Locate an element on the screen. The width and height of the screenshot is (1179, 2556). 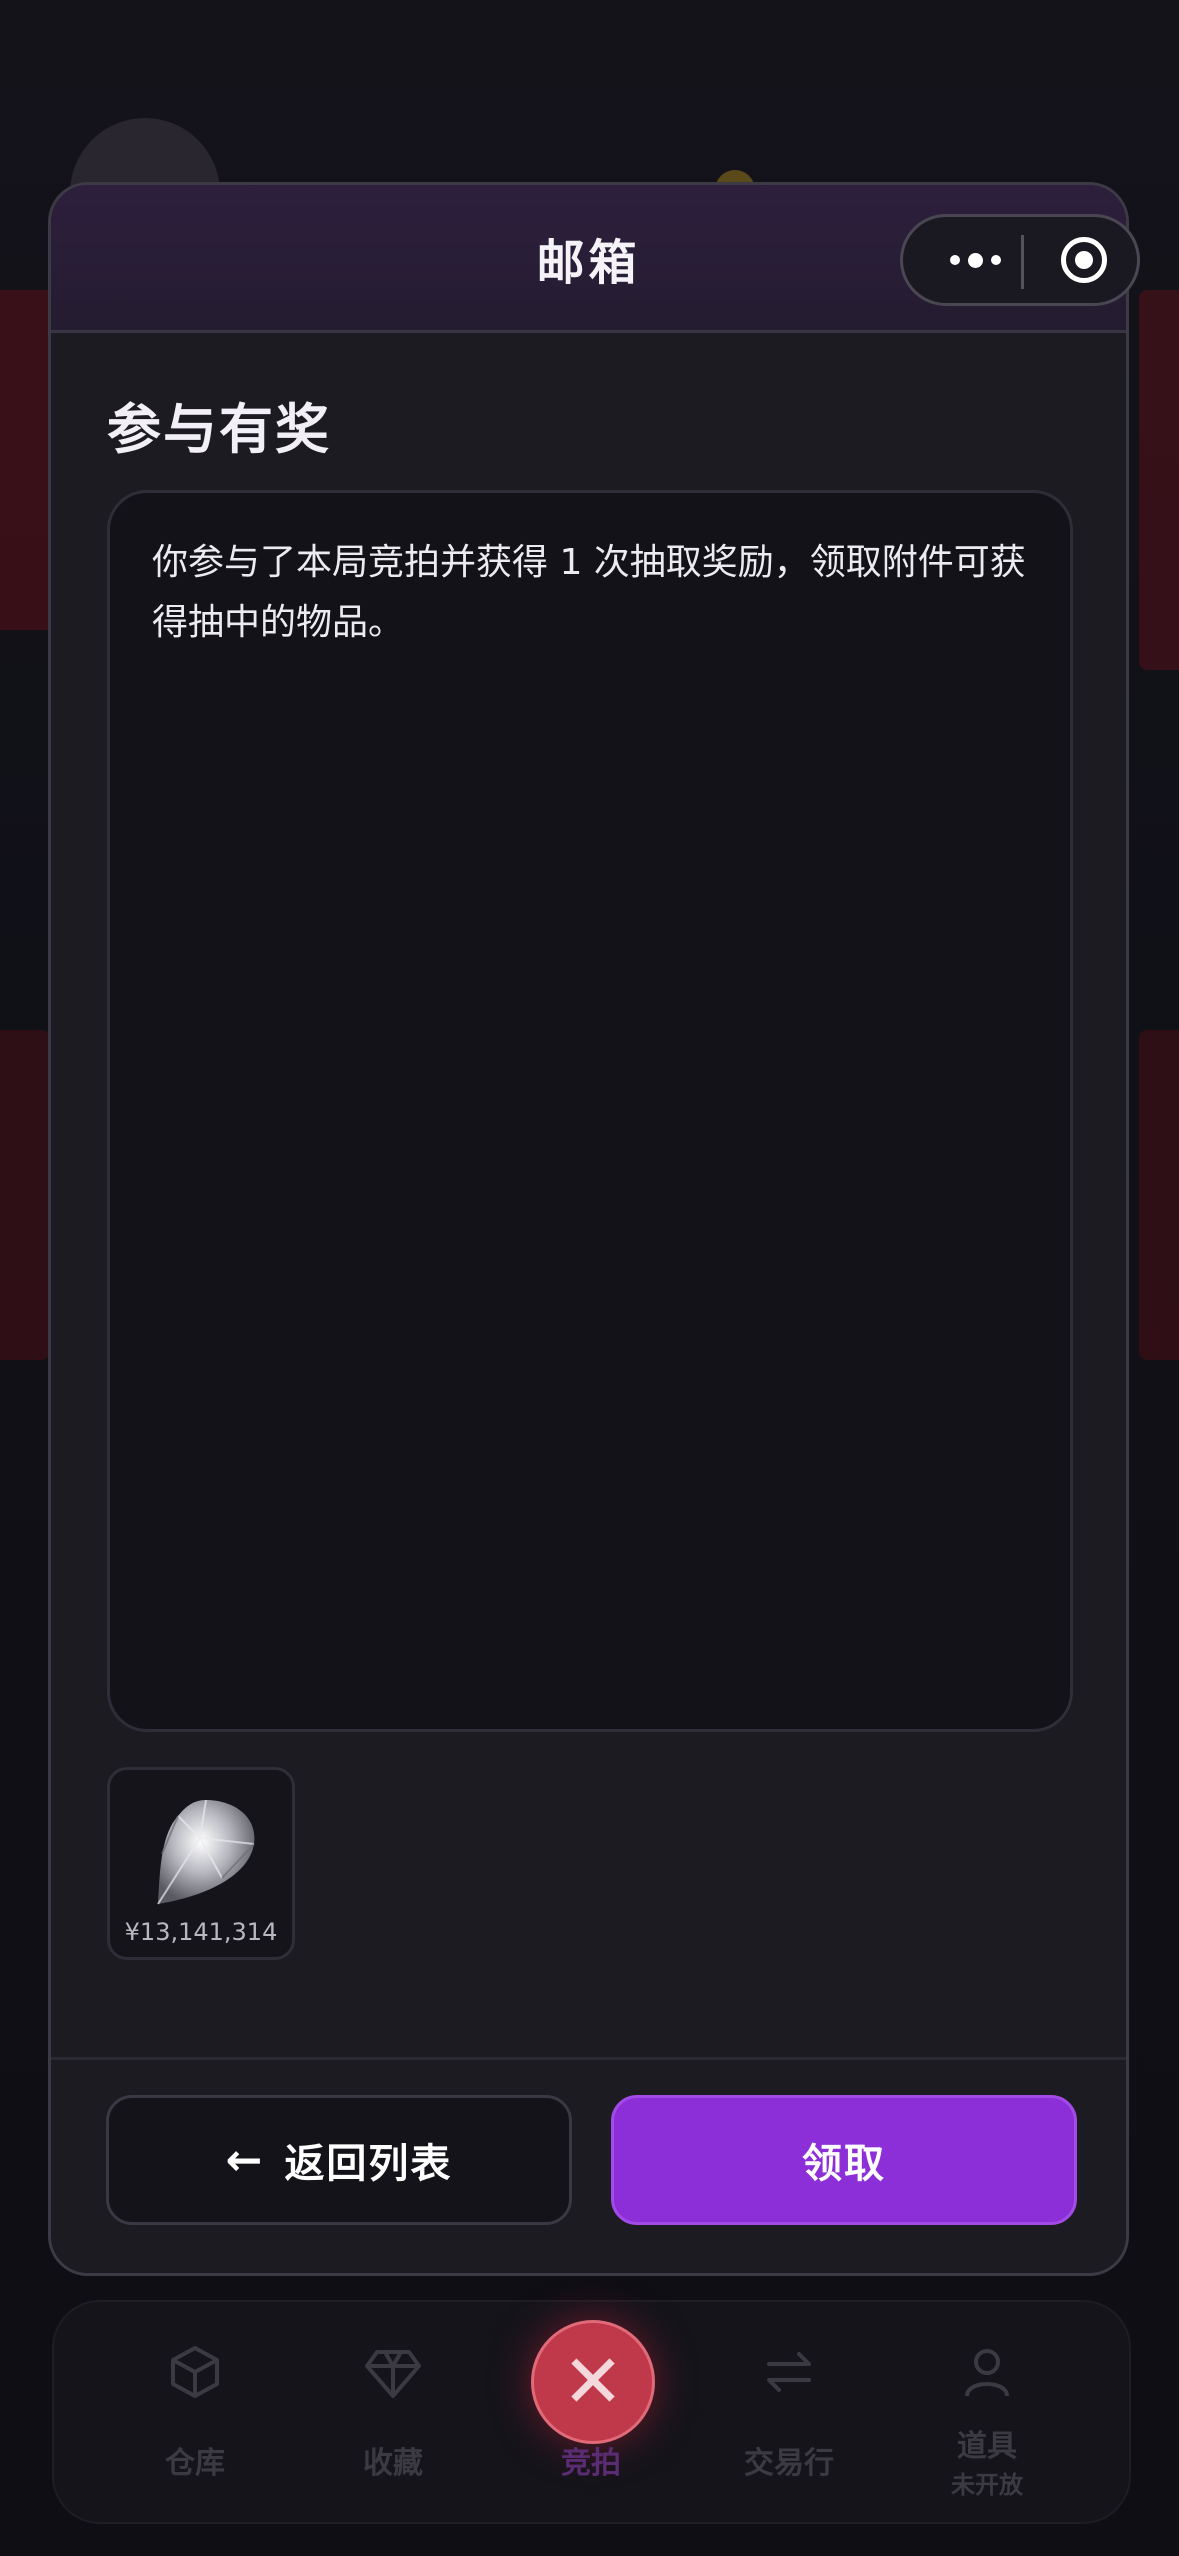
more-icon is located at coordinates (975, 260).